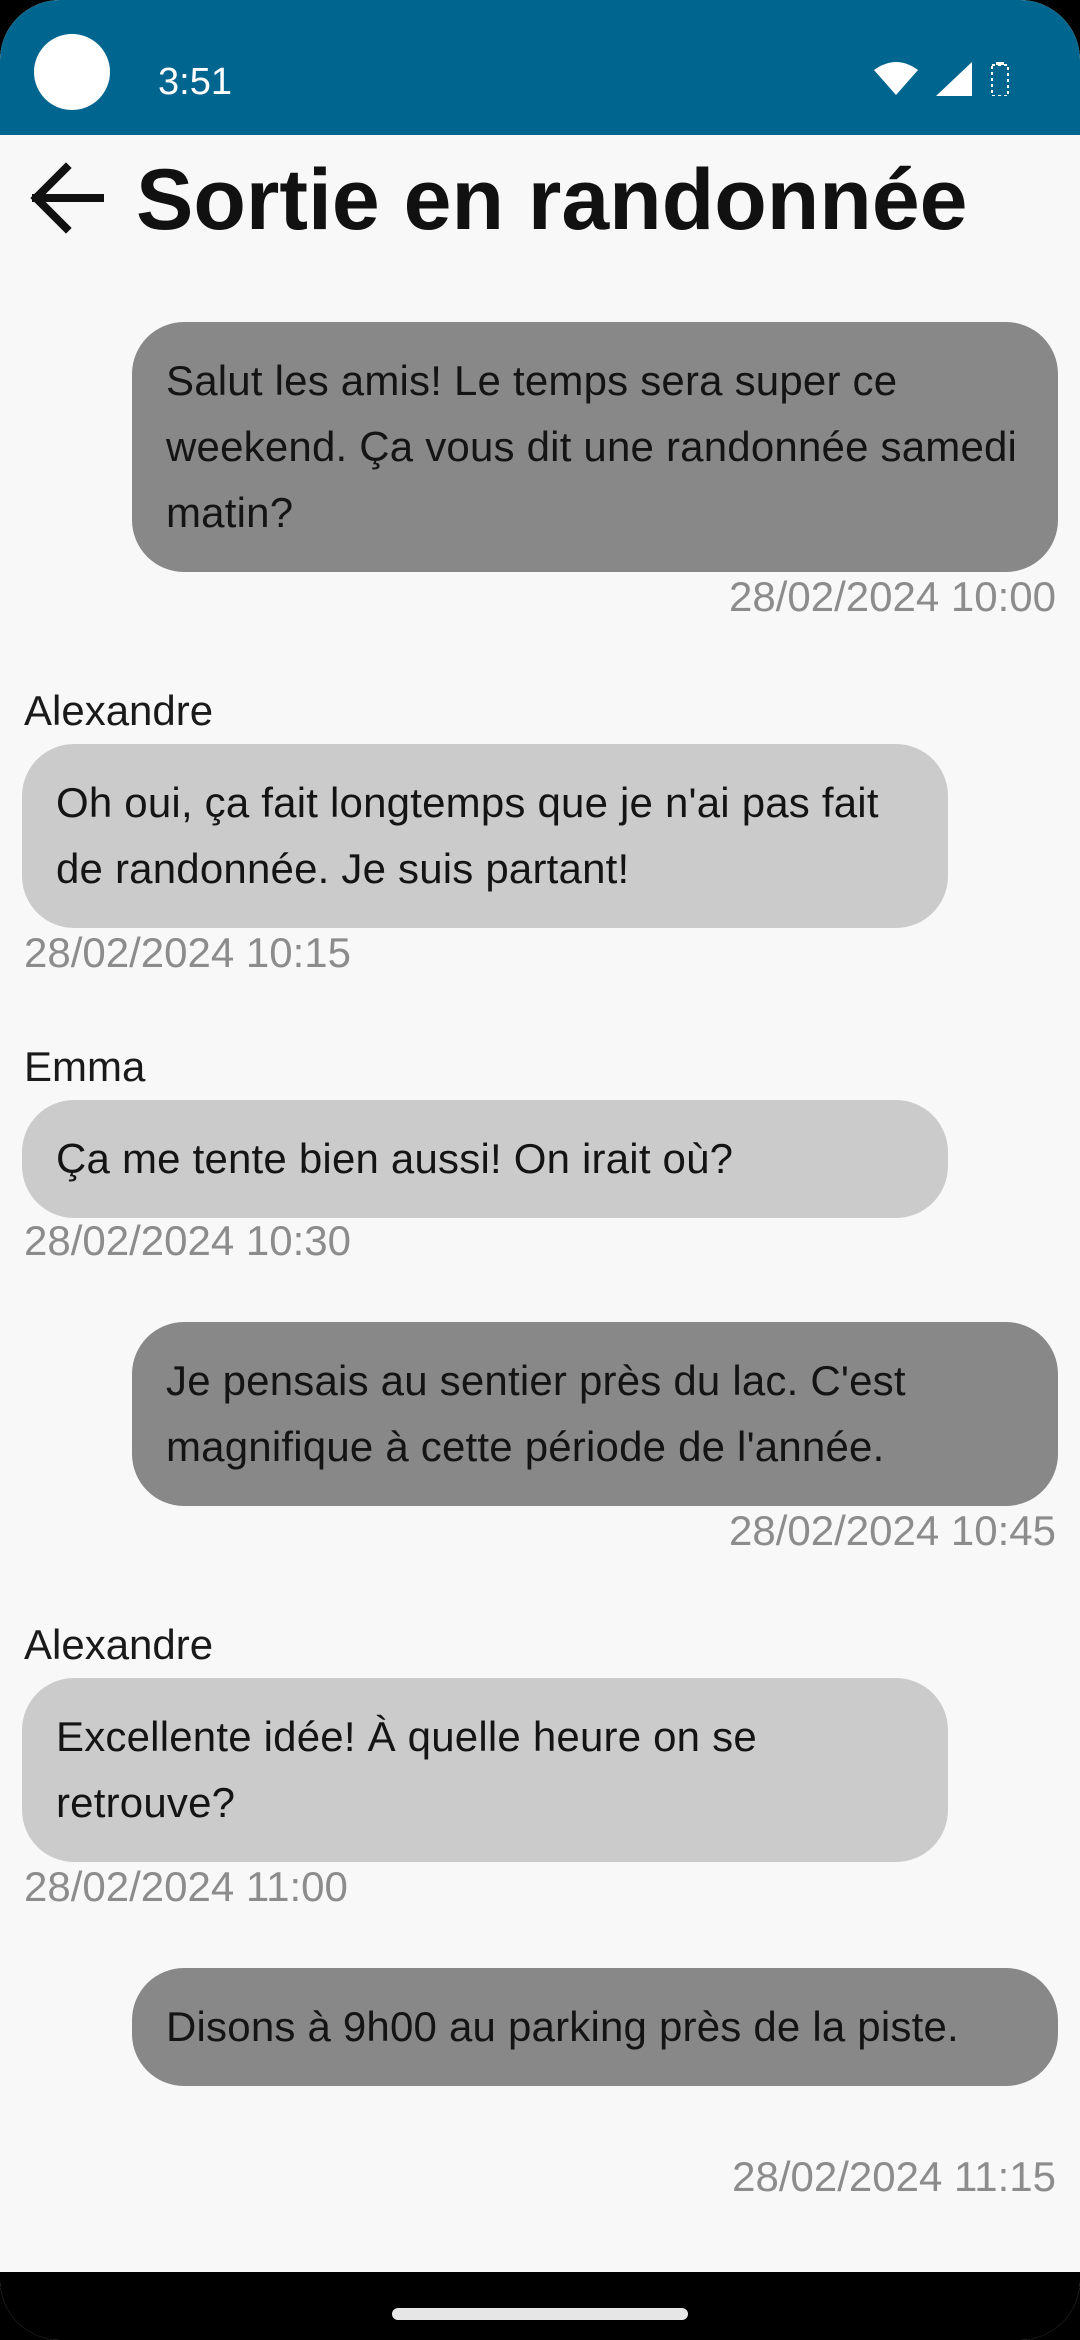 This screenshot has height=2340, width=1080. What do you see at coordinates (540, 2306) in the screenshot?
I see `navigation-bar` at bounding box center [540, 2306].